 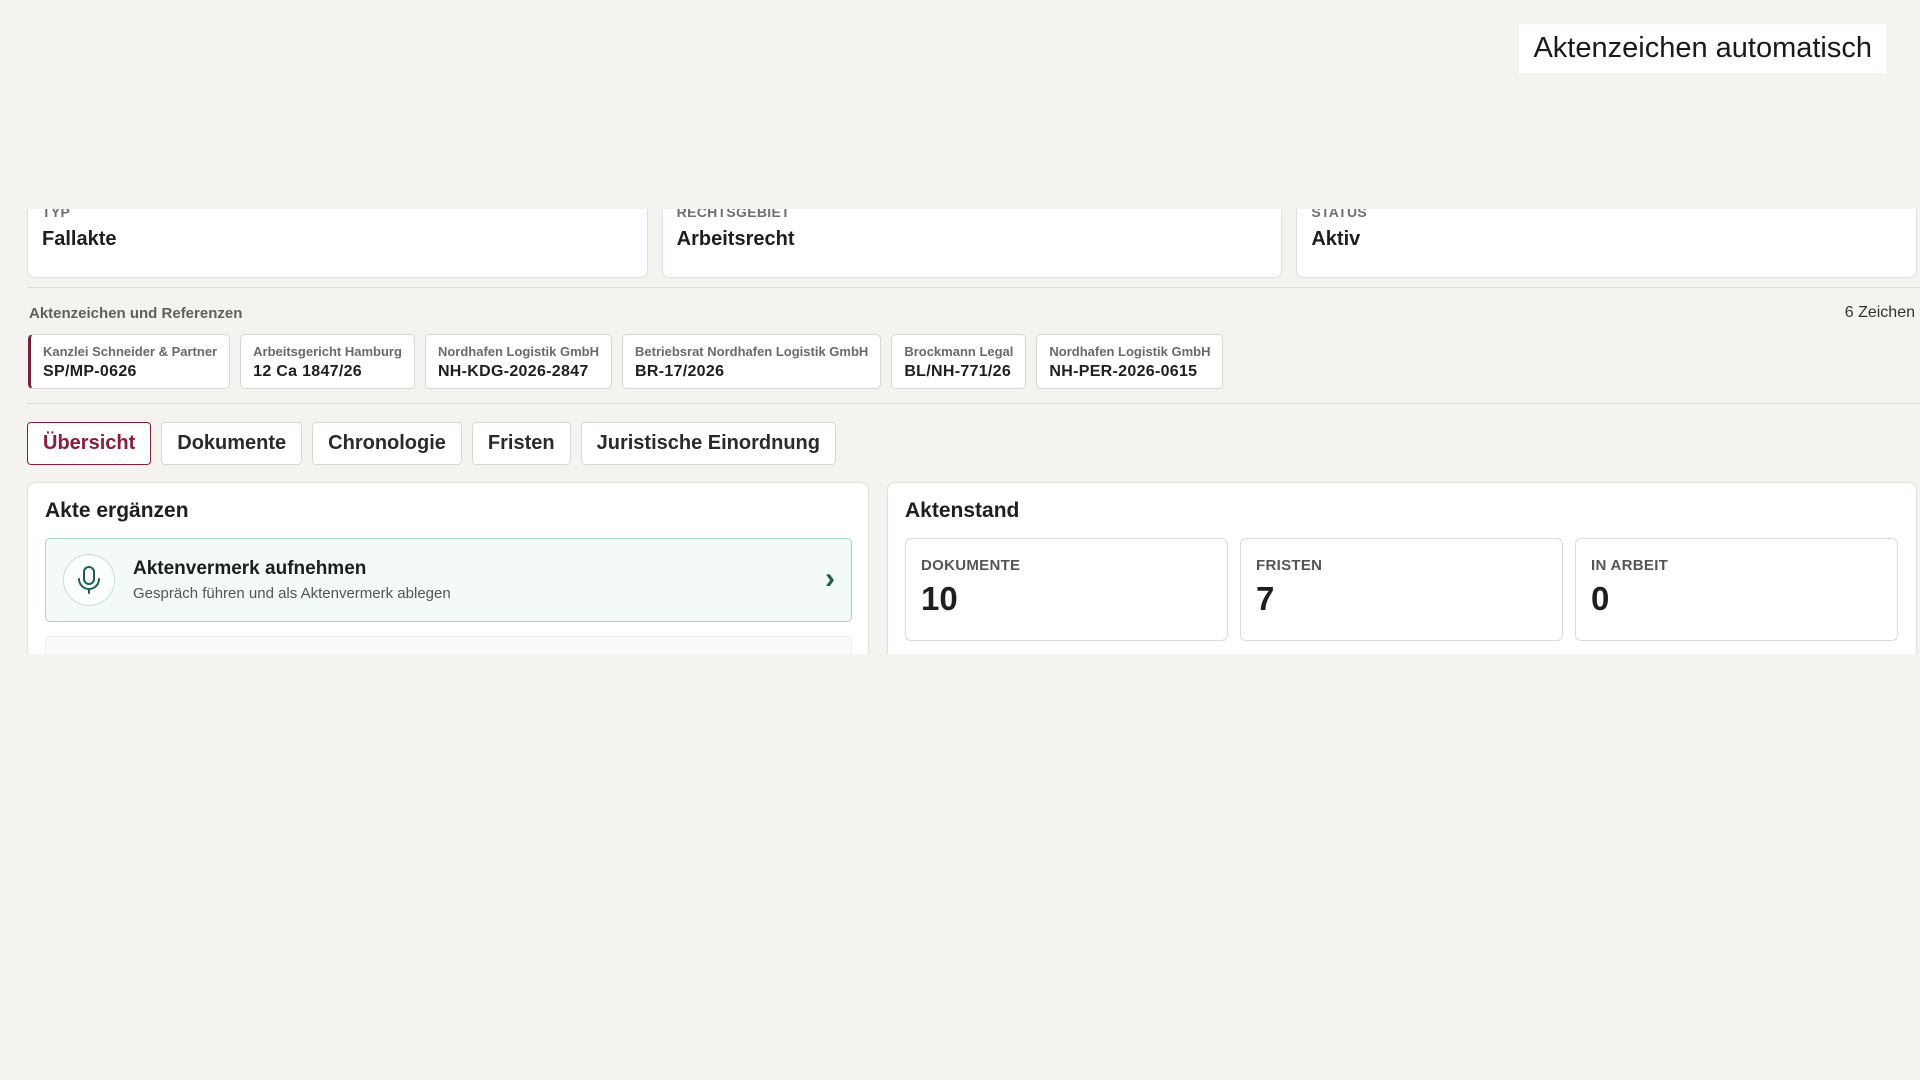 What do you see at coordinates (89, 443) in the screenshot?
I see `tab-overview: Übersicht` at bounding box center [89, 443].